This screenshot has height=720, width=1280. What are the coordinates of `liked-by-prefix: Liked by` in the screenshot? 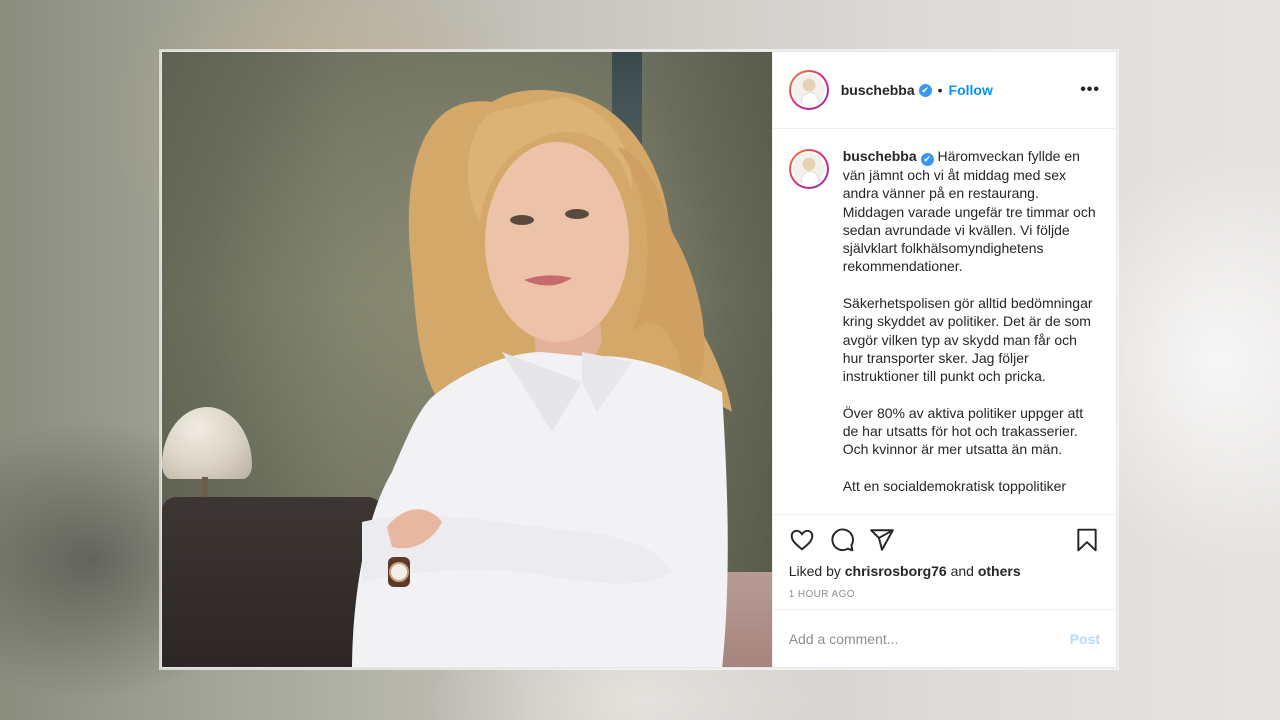 It's located at (814, 571).